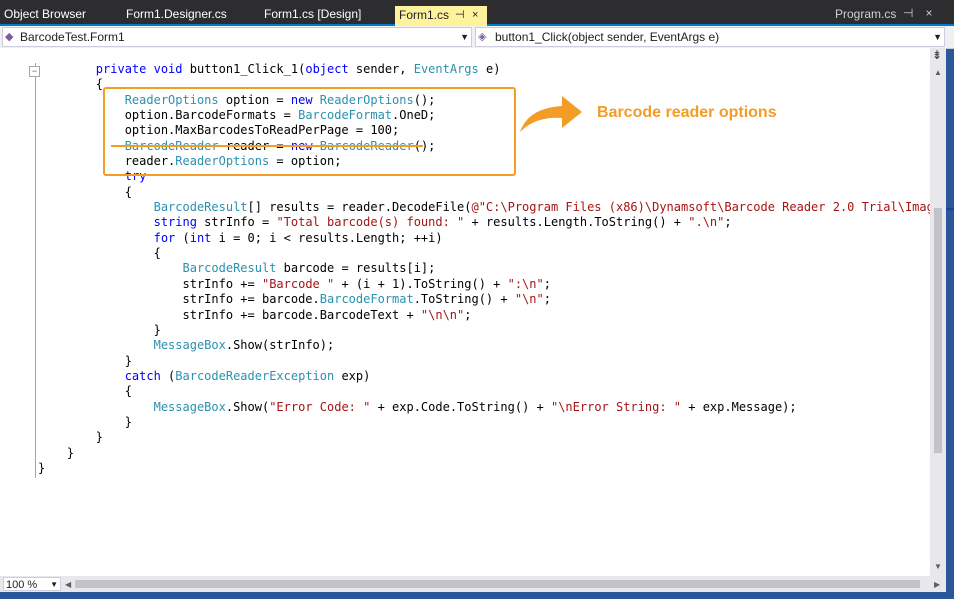  I want to click on tab-form1-designer-cs: Form1.Designer.cs, so click(176, 14).